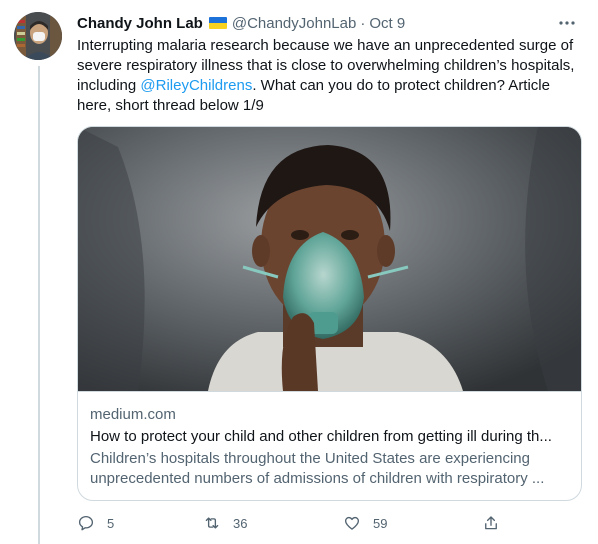  Describe the element at coordinates (217, 23) in the screenshot. I see `ukraine-flag-icon` at that location.